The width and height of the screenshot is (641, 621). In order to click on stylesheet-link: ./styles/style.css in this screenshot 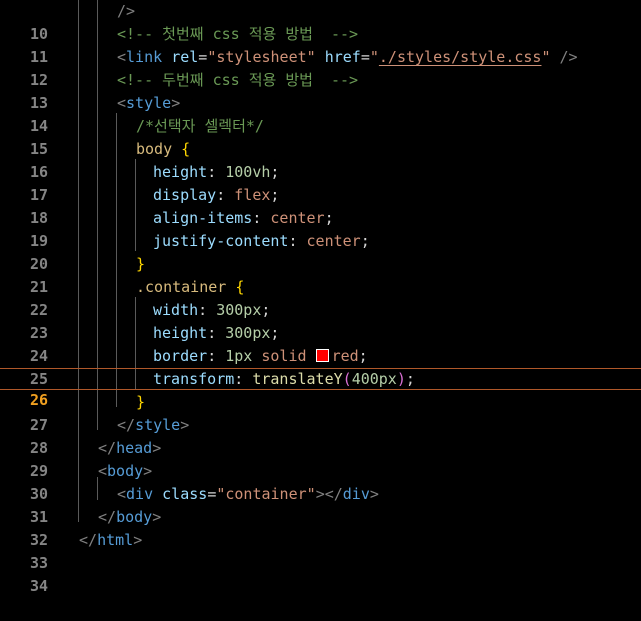, I will do `click(460, 57)`.